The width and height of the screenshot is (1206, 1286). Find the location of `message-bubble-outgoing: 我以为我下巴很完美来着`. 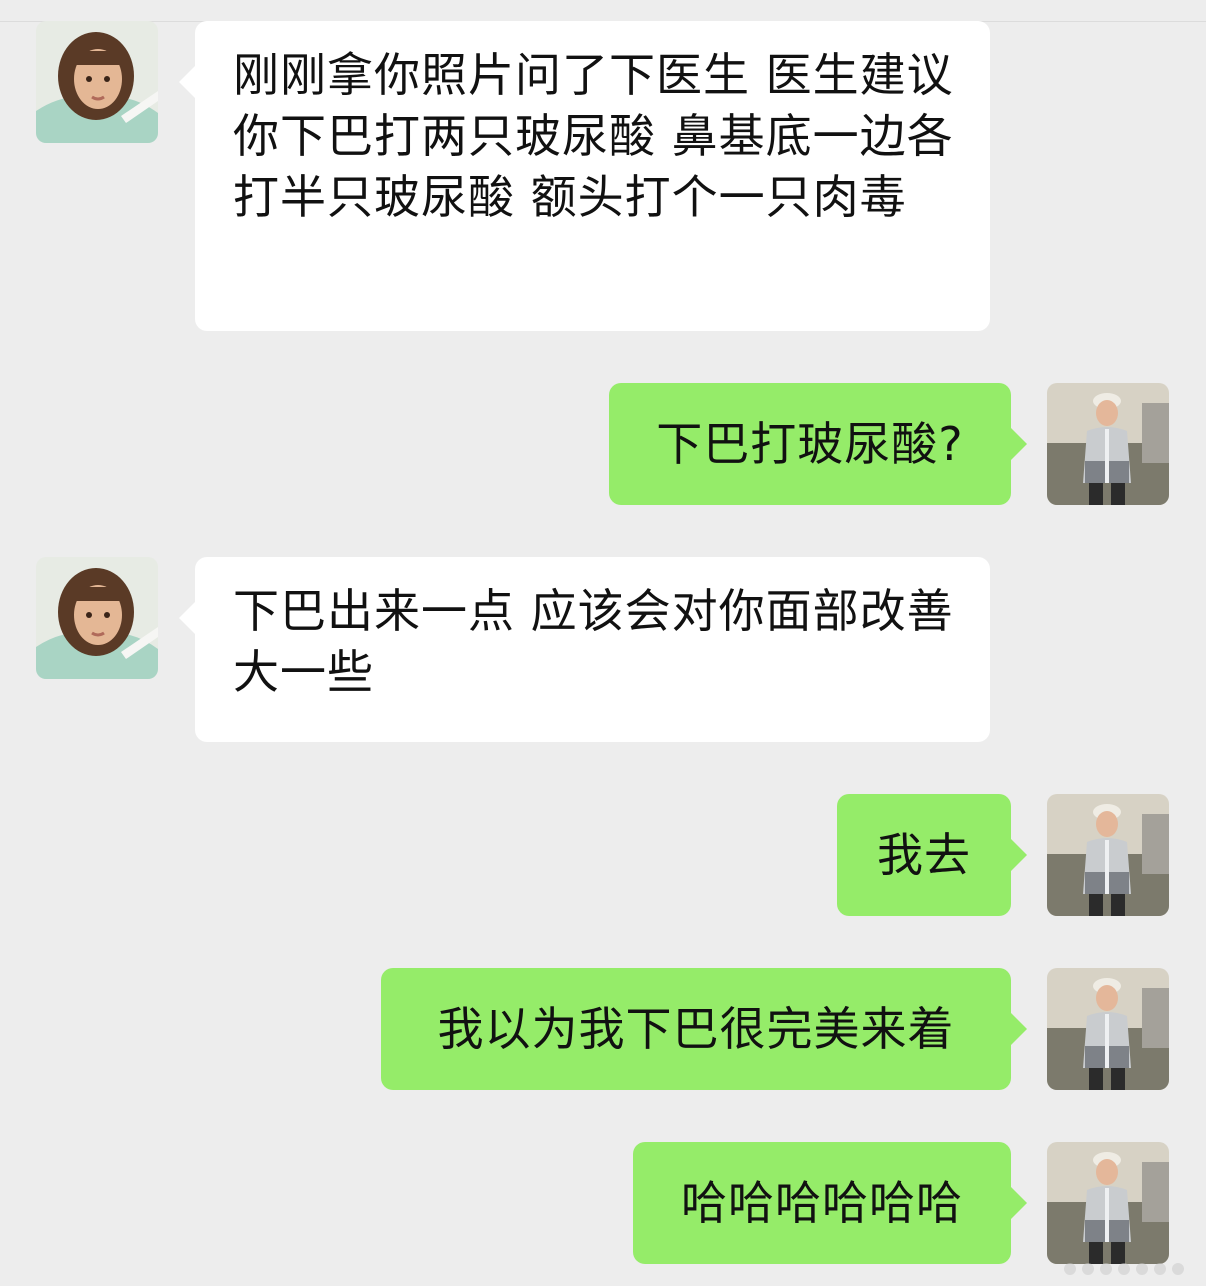

message-bubble-outgoing: 我以为我下巴很完美来着 is located at coordinates (704, 1029).